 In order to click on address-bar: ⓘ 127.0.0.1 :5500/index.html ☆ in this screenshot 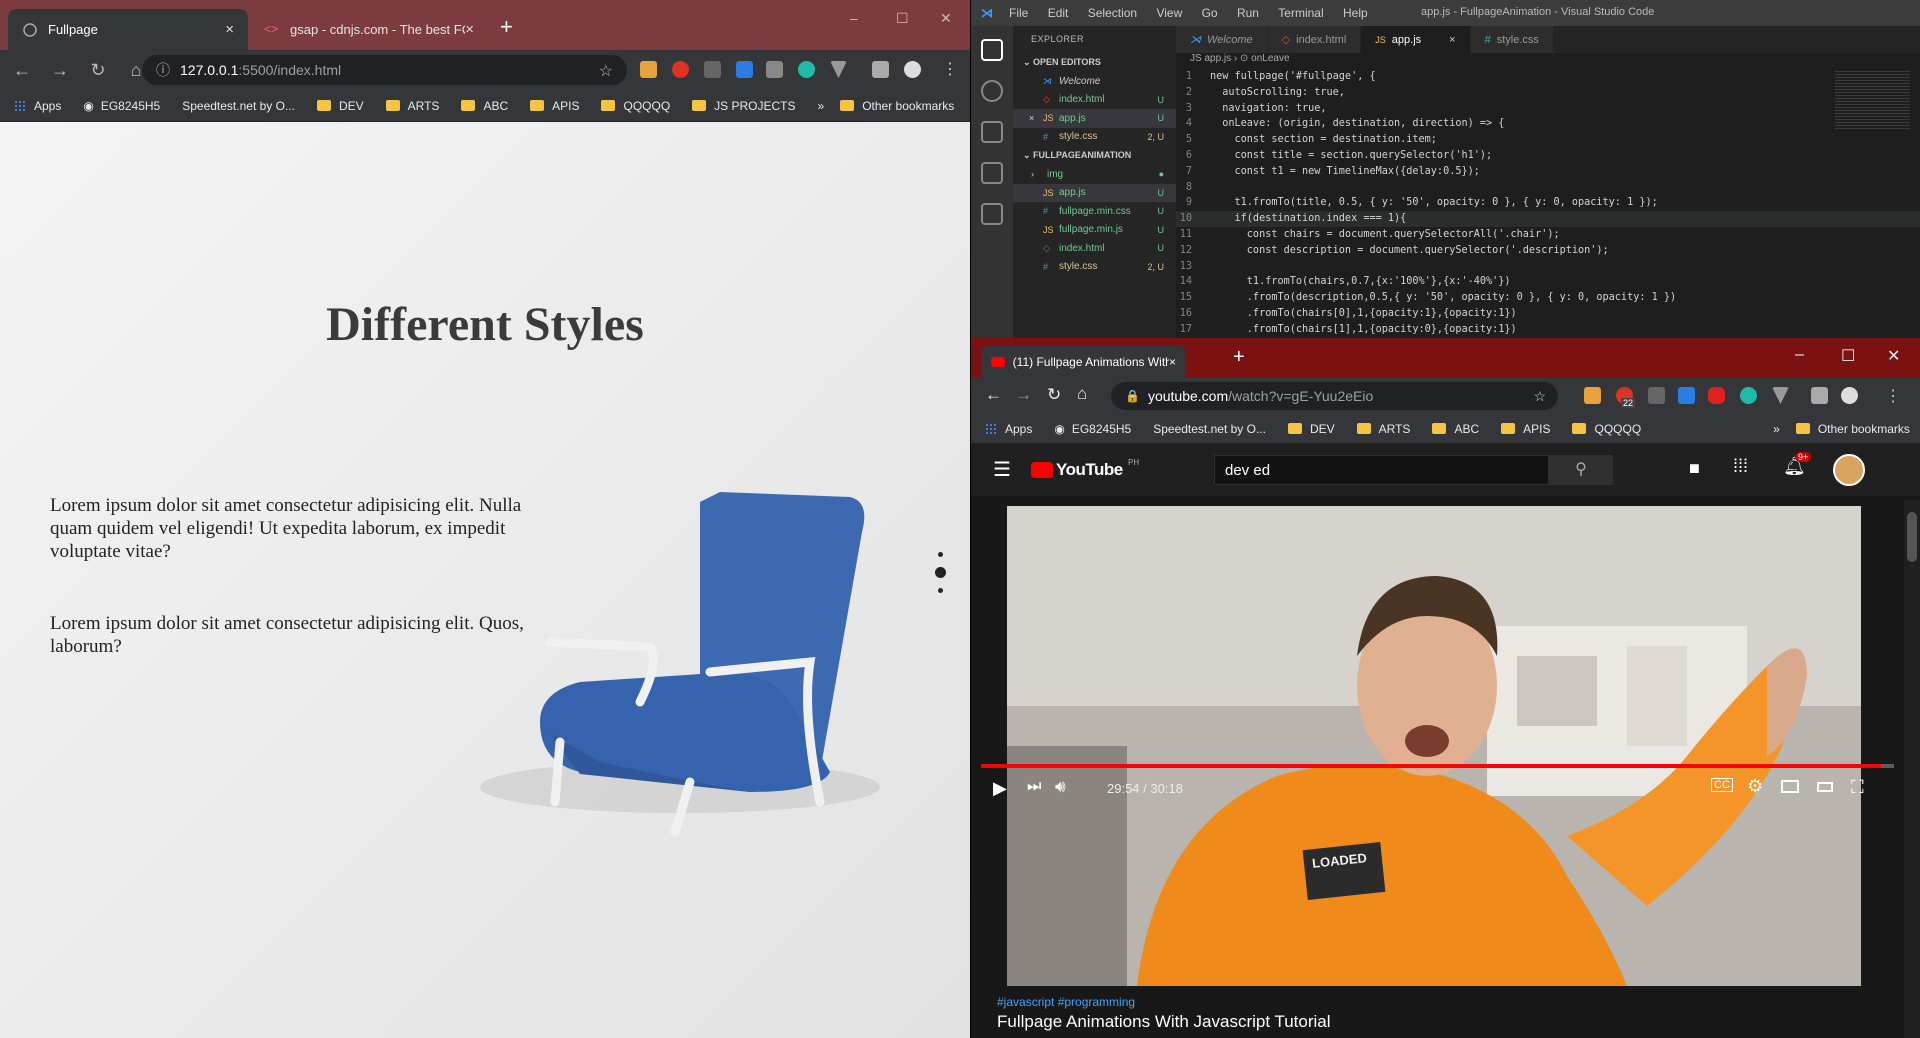, I will do `click(384, 70)`.